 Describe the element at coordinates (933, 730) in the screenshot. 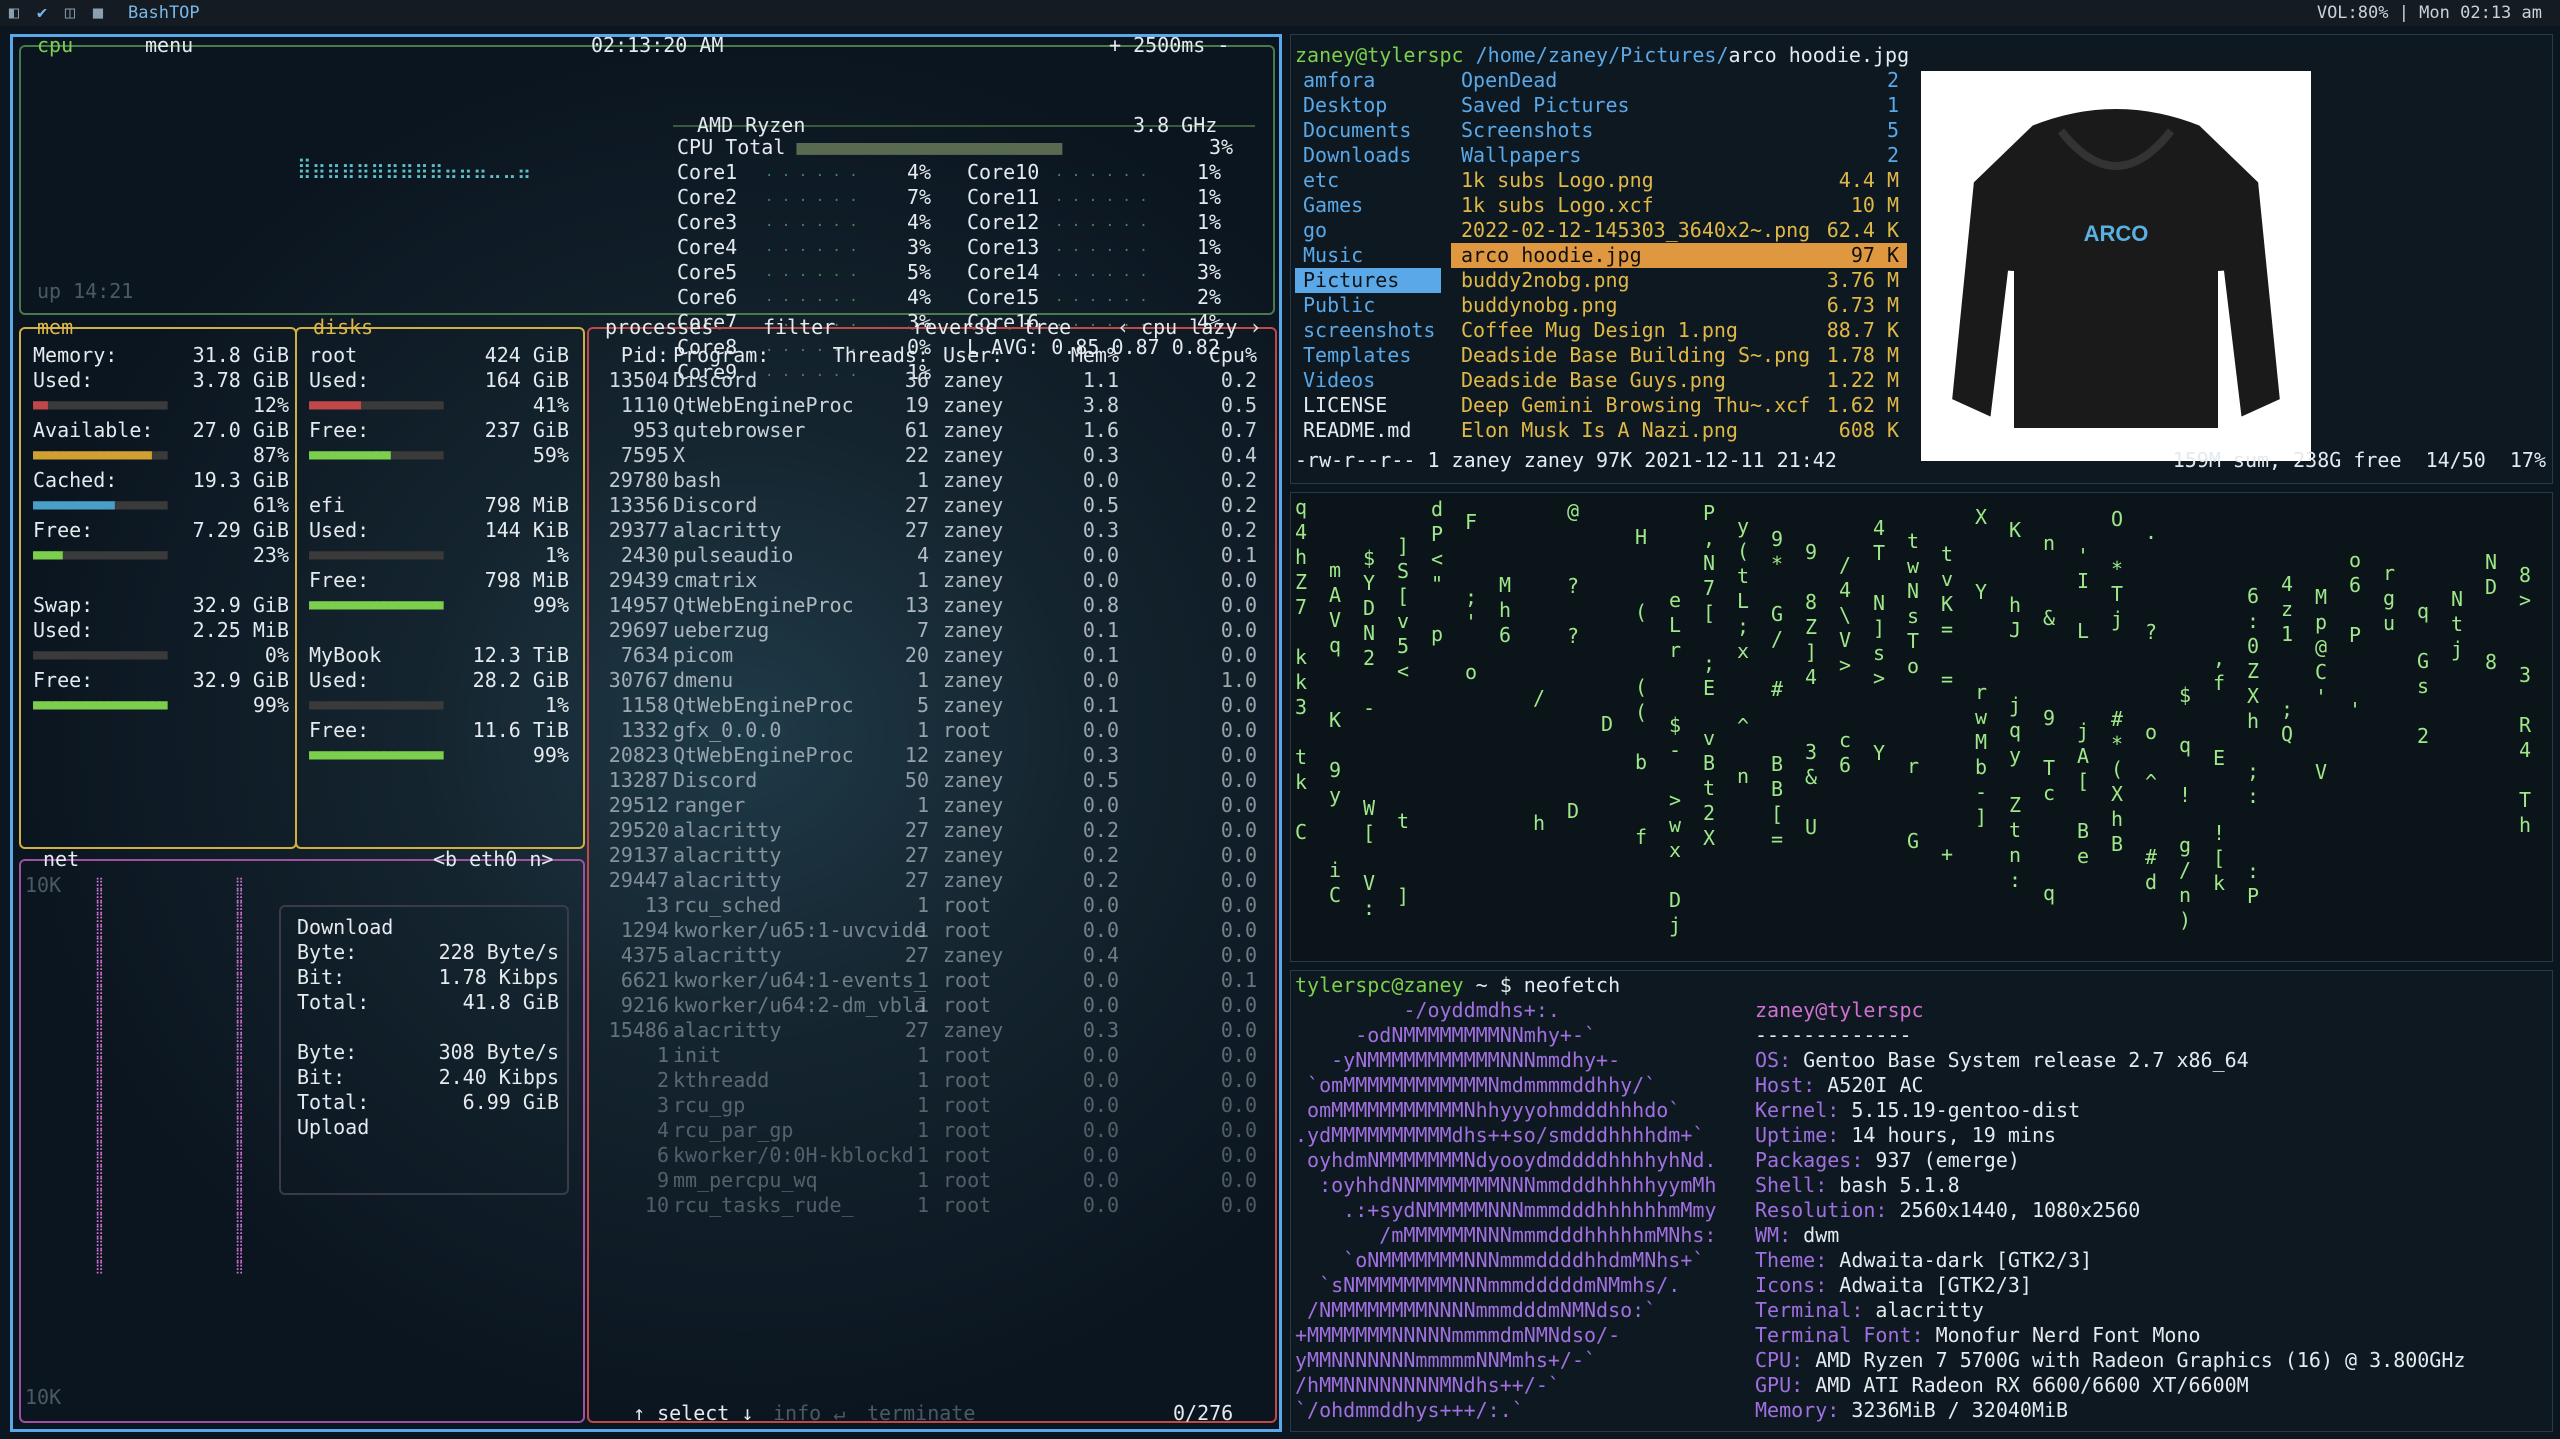

I see `proc-row: 1332 gfx_0.0.0 1 root 0.0 0.0` at that location.